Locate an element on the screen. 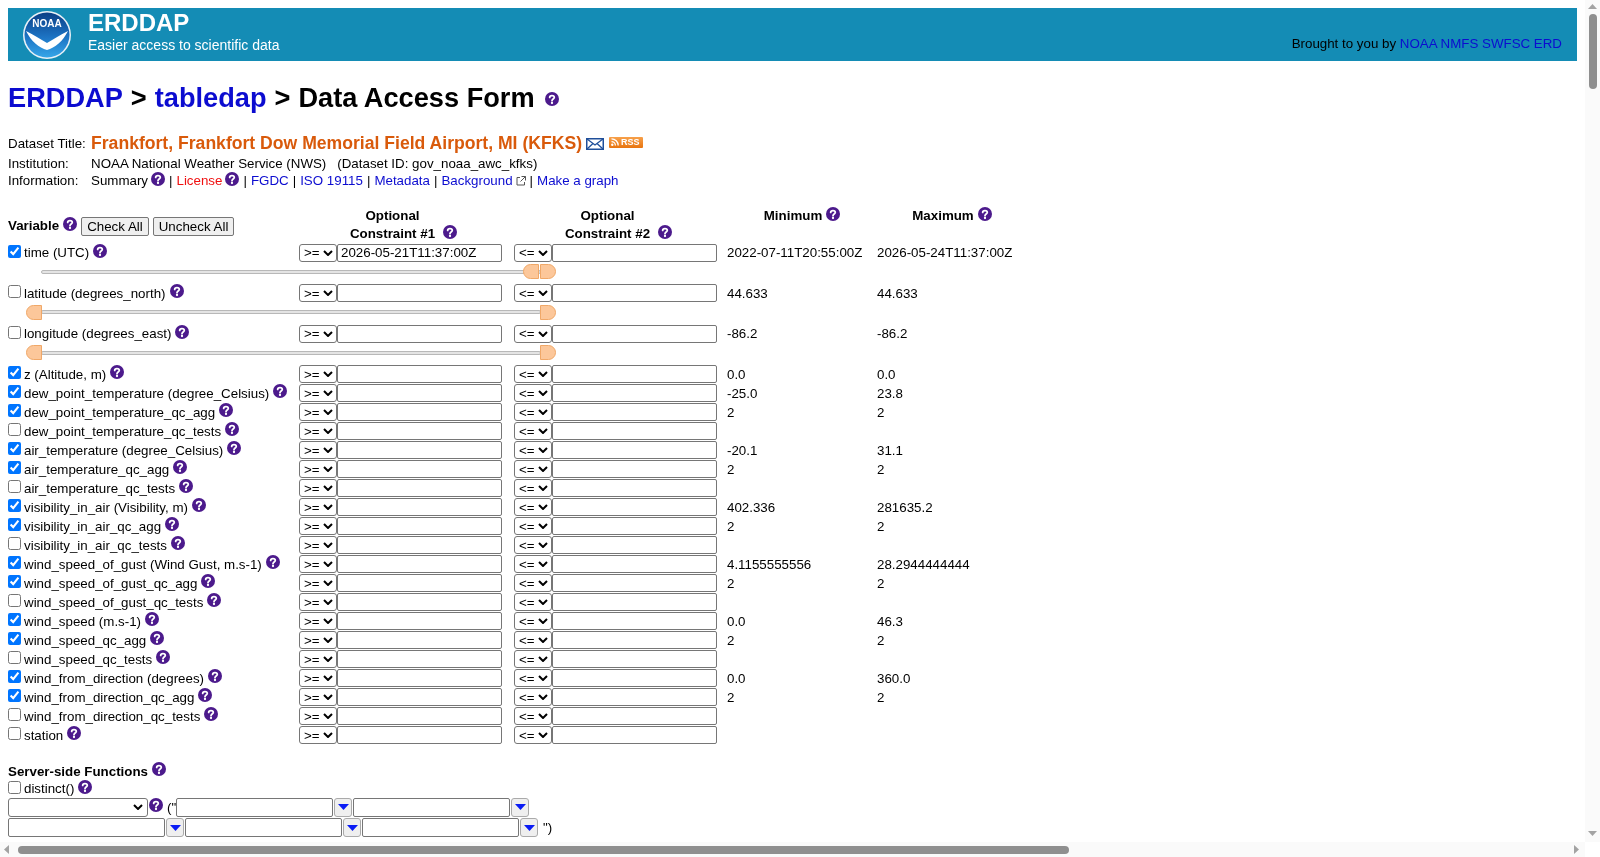  vertical-scrollbar is located at coordinates (1592, 421).